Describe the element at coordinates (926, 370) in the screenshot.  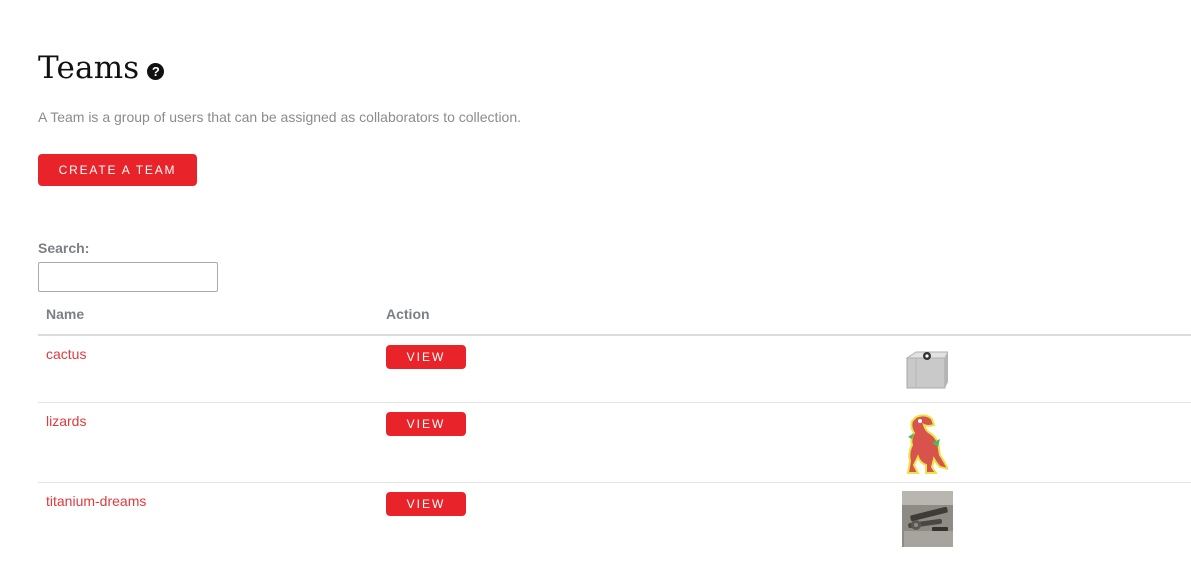
I see `box-image` at that location.